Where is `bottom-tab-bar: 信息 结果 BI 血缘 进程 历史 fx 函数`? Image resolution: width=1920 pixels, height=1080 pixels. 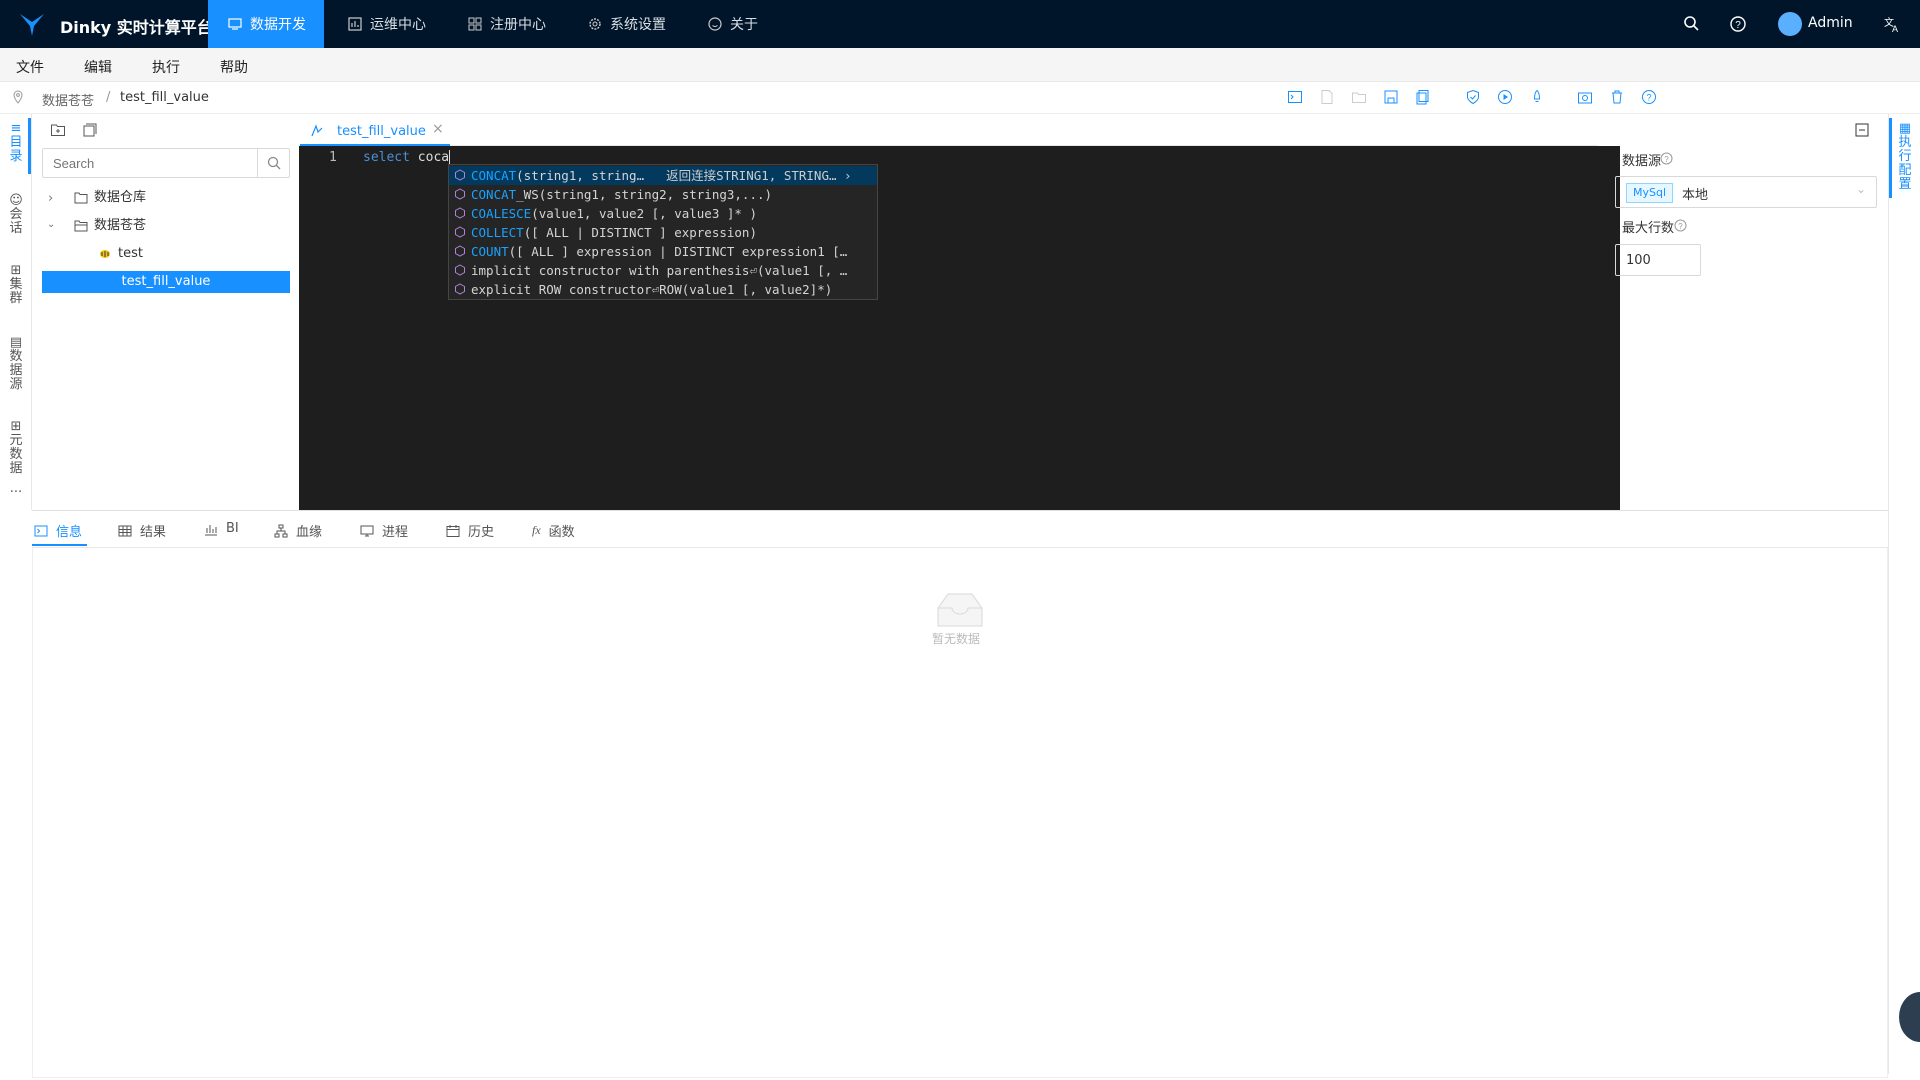 bottom-tab-bar: 信息 结果 BI 血缘 进程 历史 fx 函数 is located at coordinates (960, 529).